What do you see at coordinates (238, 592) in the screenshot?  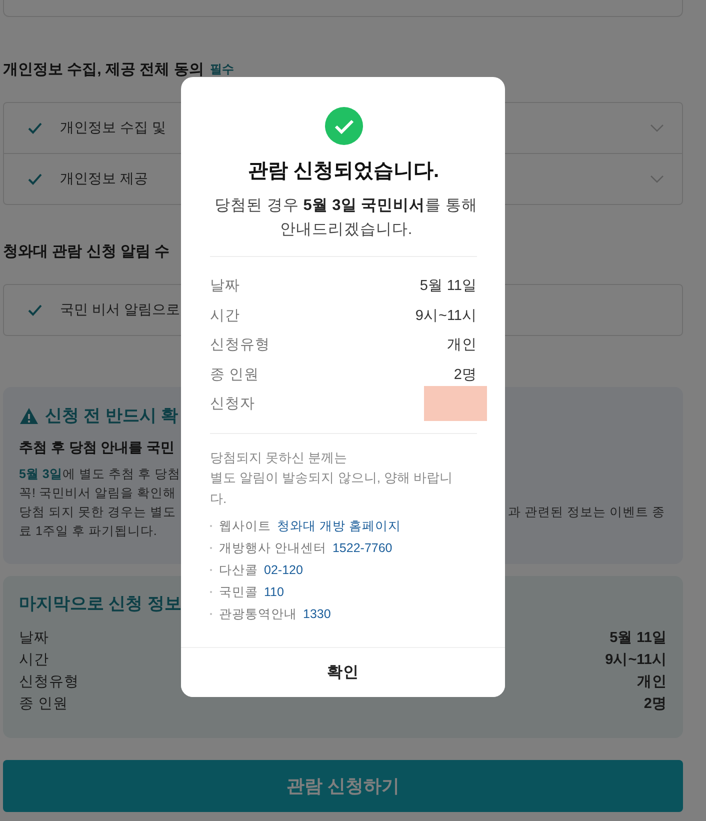 I see `contact-label: 국민콜` at bounding box center [238, 592].